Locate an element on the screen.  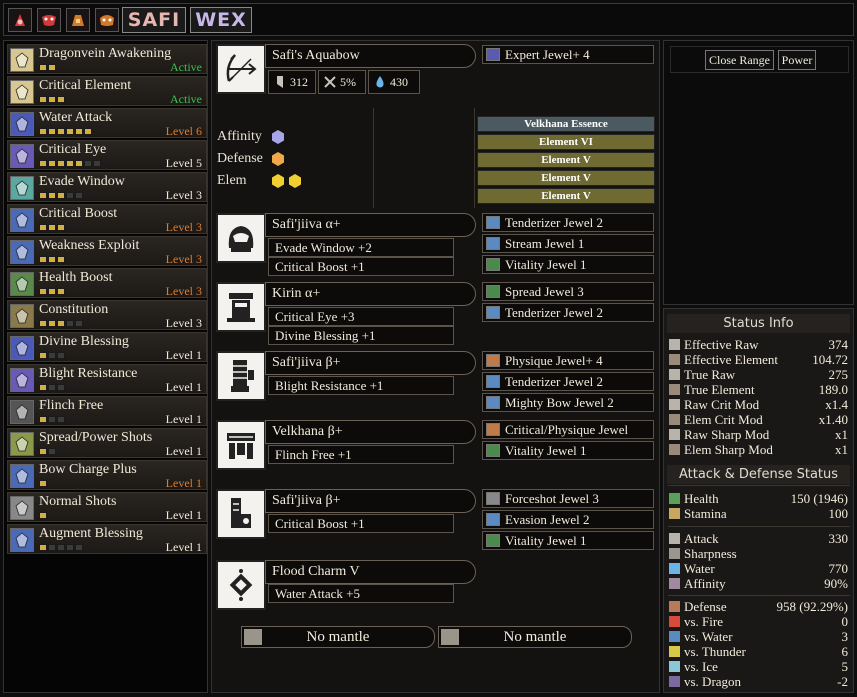
skill-row: Critical Boost Level 3 is located at coordinates (107, 219).